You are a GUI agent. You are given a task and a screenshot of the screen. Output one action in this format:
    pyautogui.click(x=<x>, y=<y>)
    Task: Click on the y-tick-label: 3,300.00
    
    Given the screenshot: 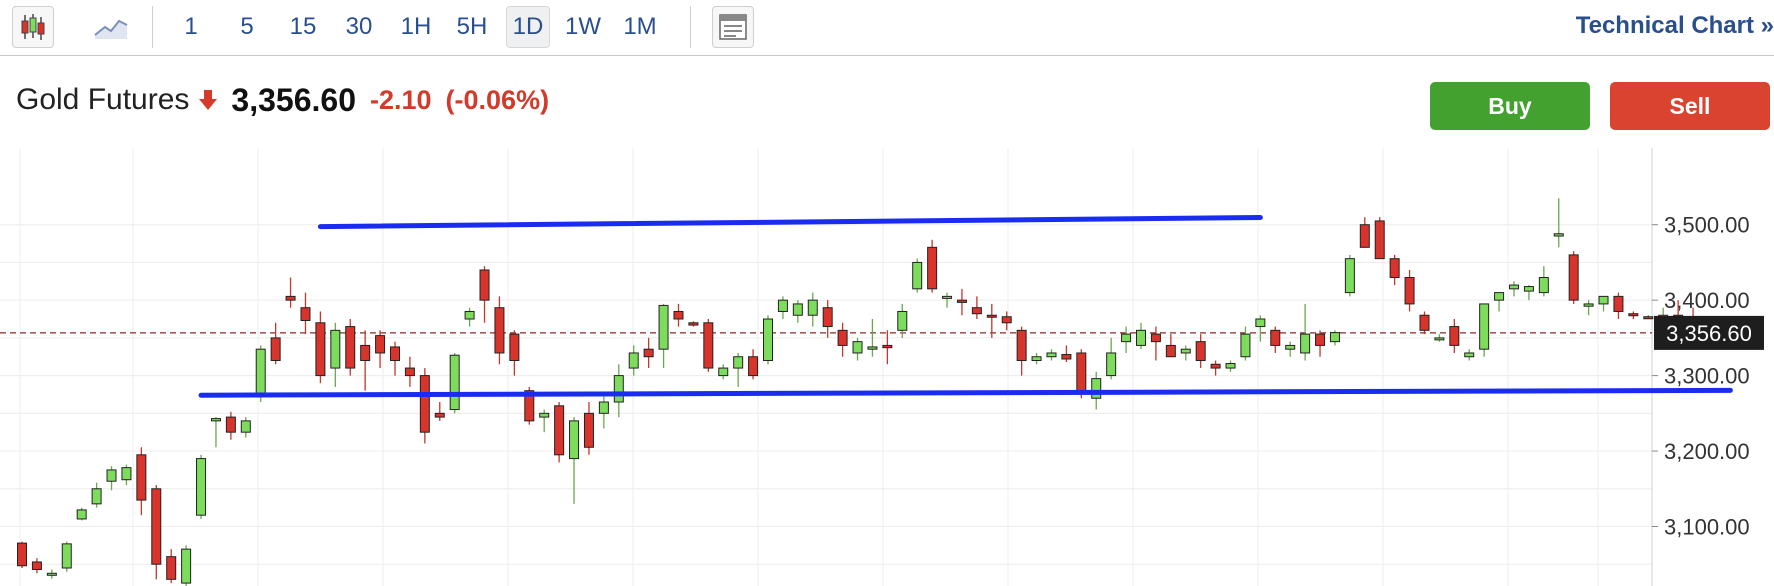 What is the action you would take?
    pyautogui.click(x=1707, y=376)
    